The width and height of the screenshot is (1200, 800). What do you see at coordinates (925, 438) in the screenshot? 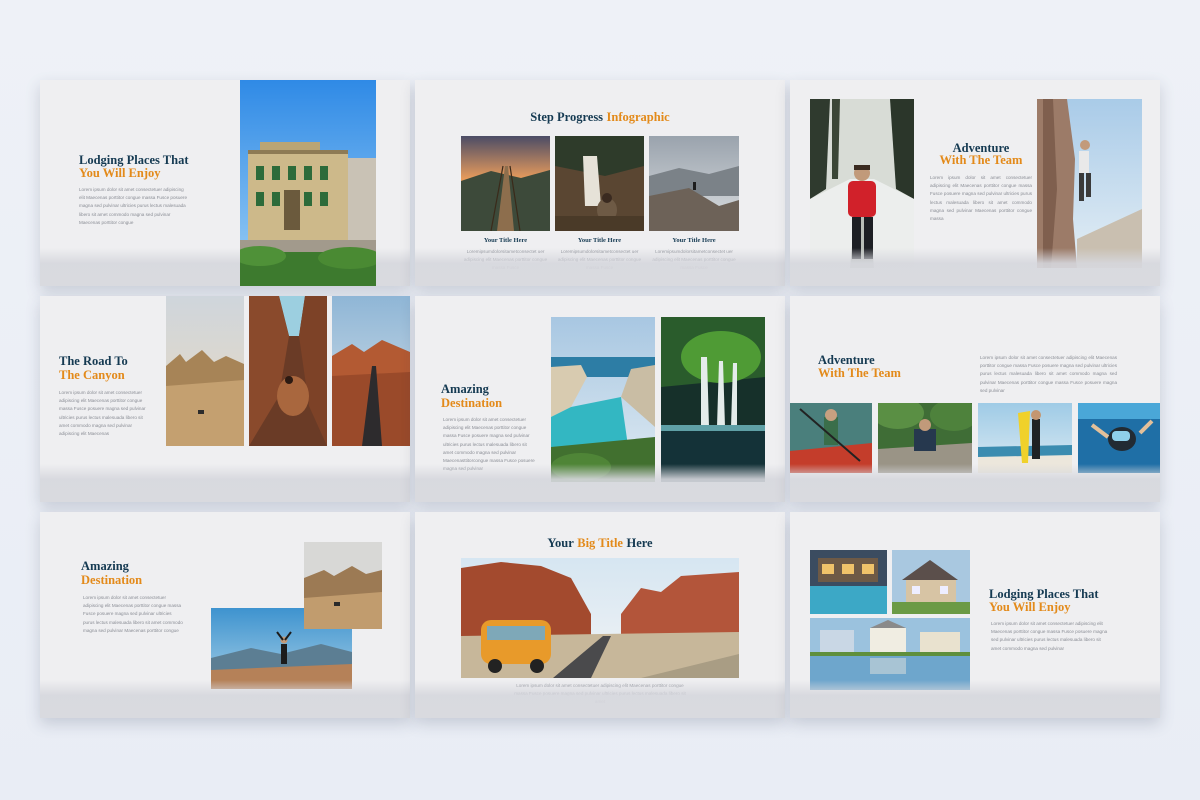
I see `camper-photo` at bounding box center [925, 438].